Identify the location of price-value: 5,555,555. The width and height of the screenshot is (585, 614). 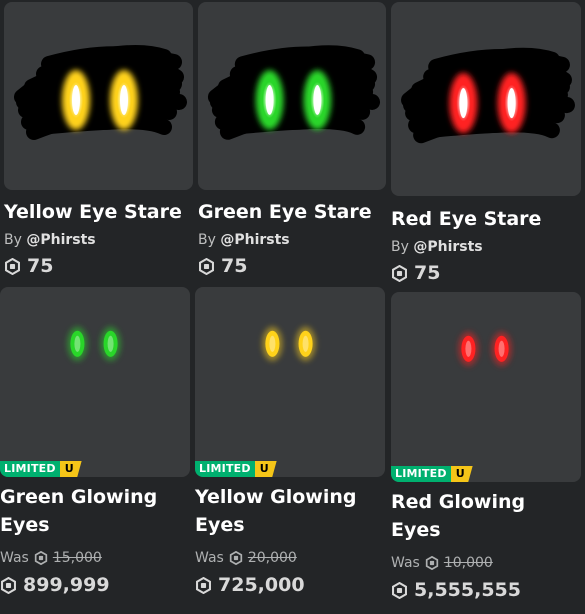
(467, 590).